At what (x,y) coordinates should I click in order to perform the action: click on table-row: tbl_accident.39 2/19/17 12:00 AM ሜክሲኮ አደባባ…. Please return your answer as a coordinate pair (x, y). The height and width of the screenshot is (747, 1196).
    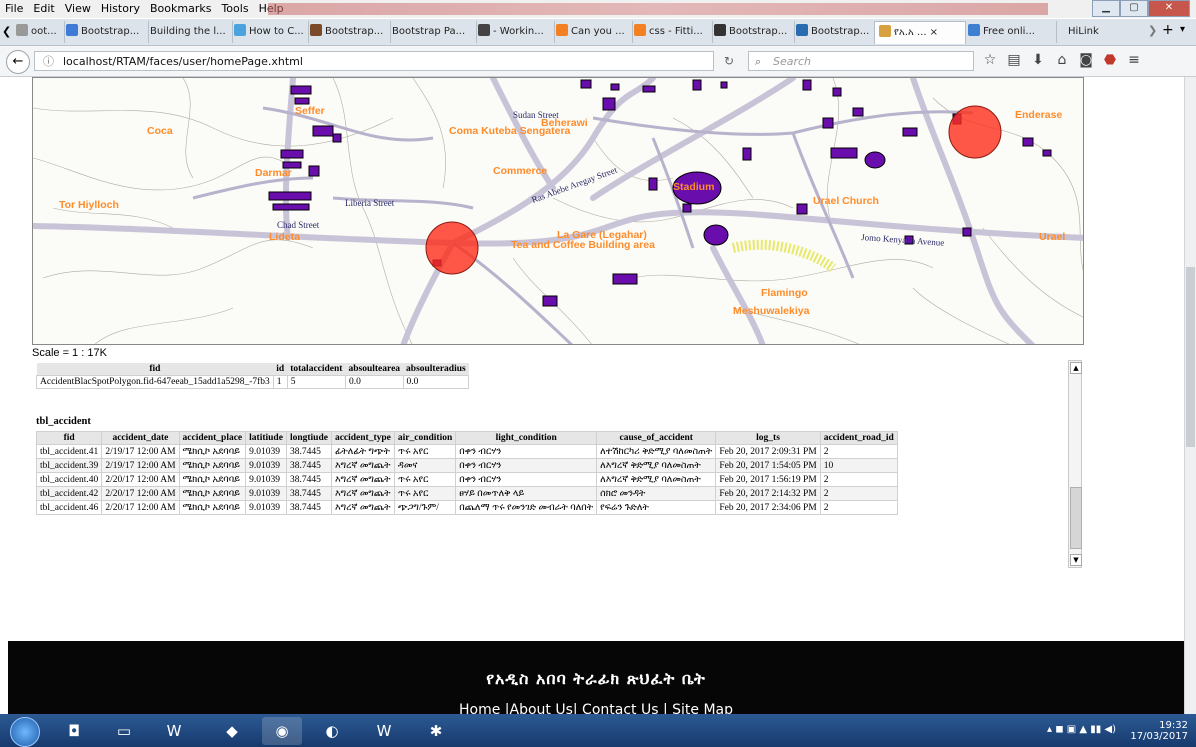
    Looking at the image, I should click on (466, 465).